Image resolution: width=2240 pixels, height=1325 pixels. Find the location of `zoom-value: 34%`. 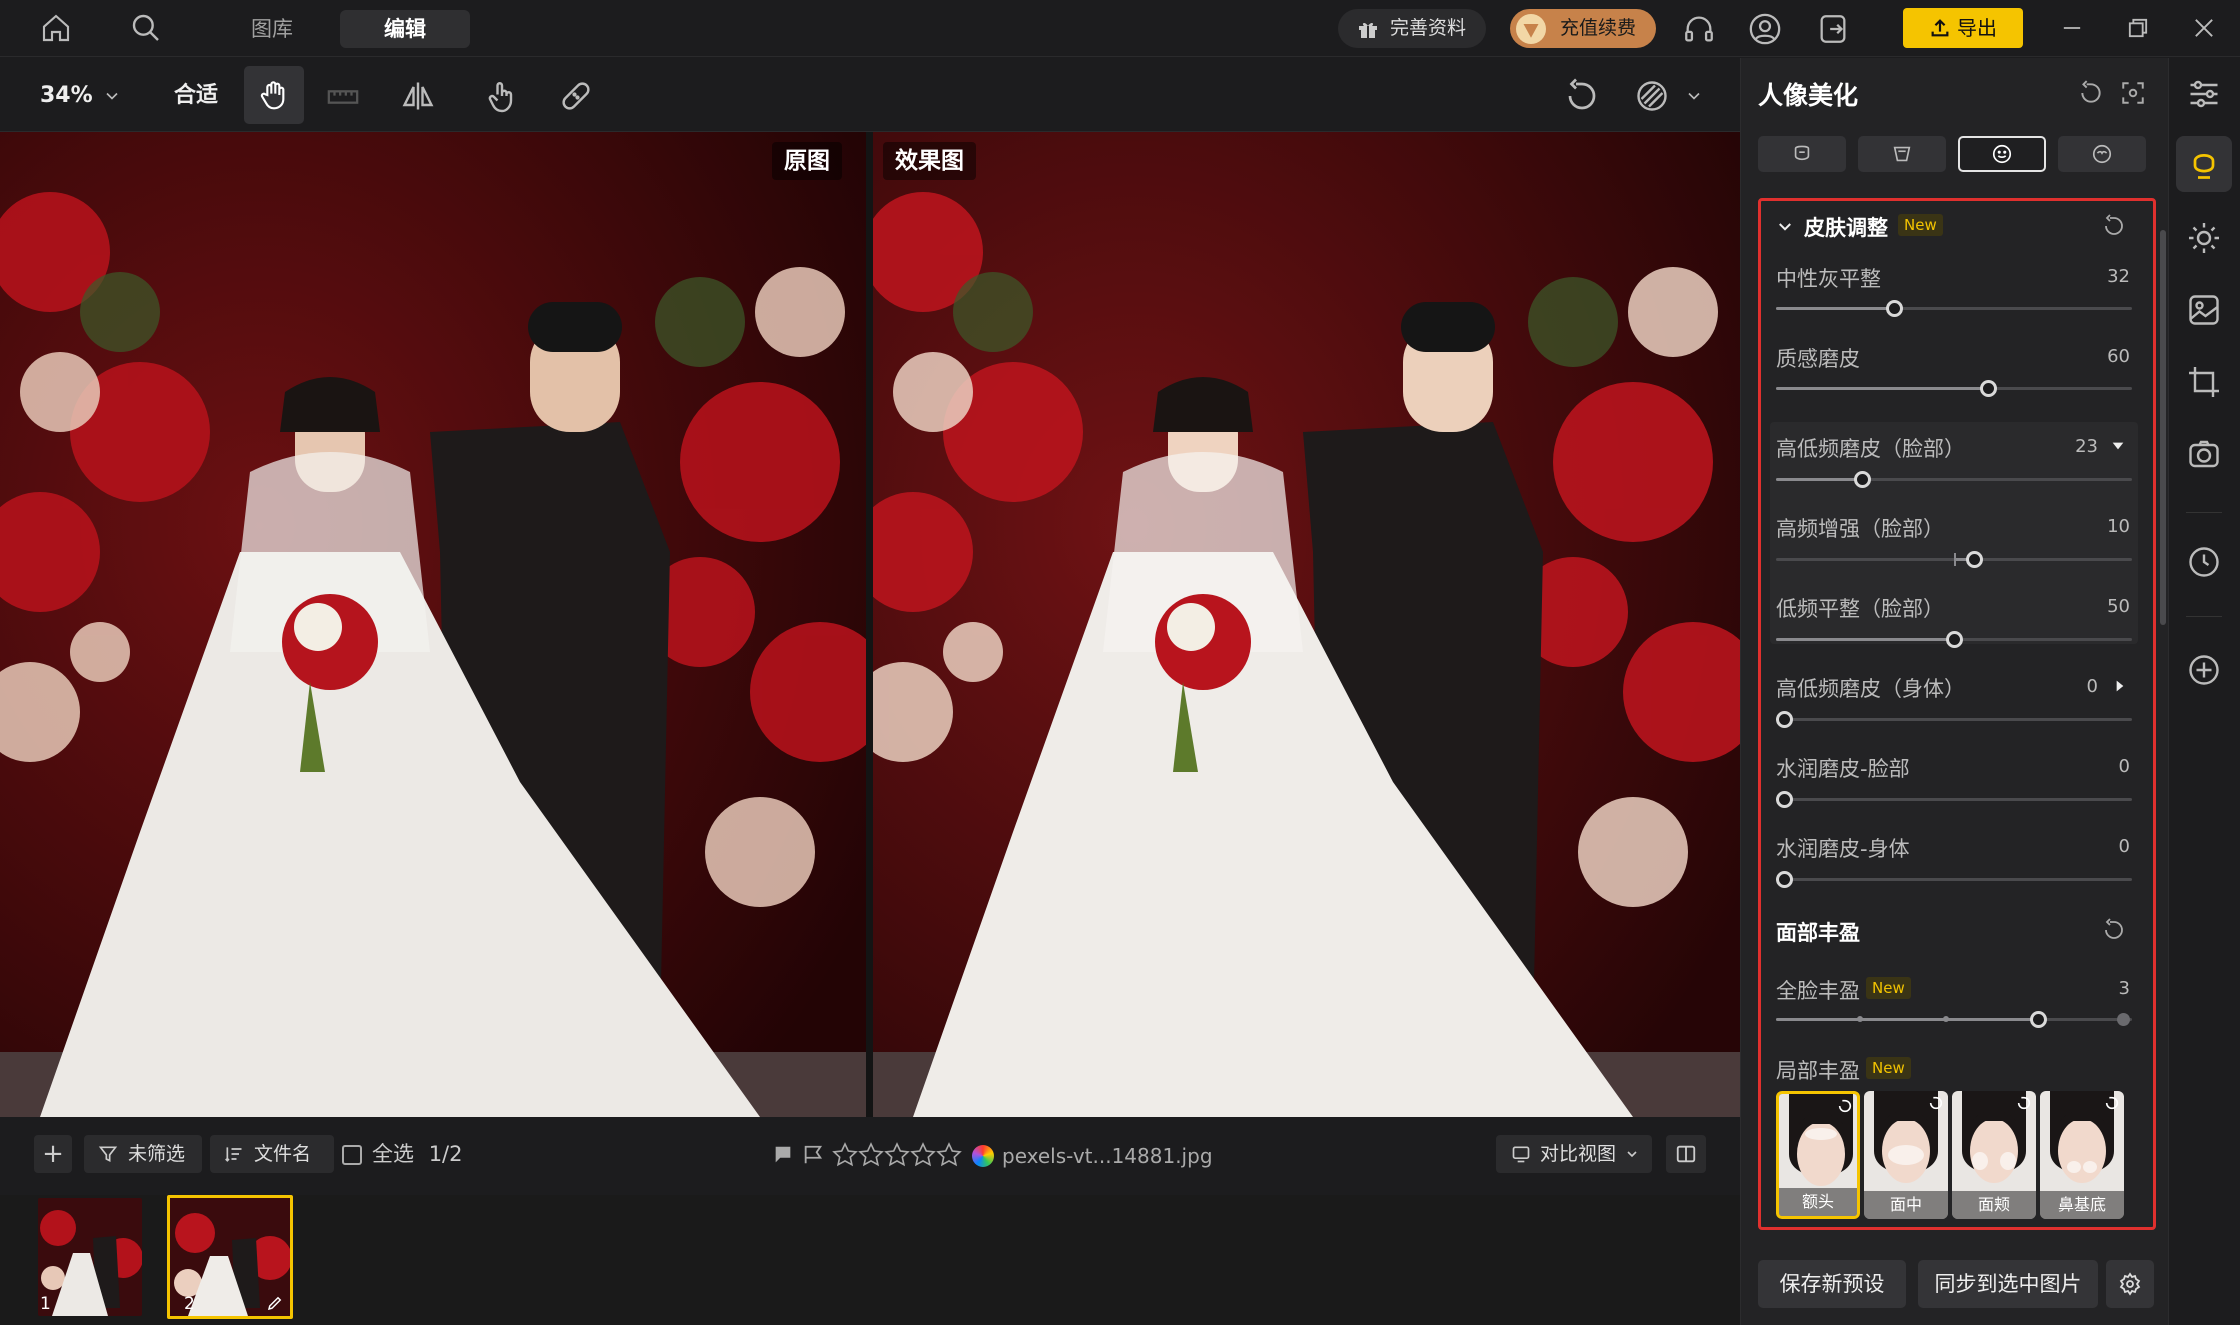

zoom-value: 34% is located at coordinates (66, 95).